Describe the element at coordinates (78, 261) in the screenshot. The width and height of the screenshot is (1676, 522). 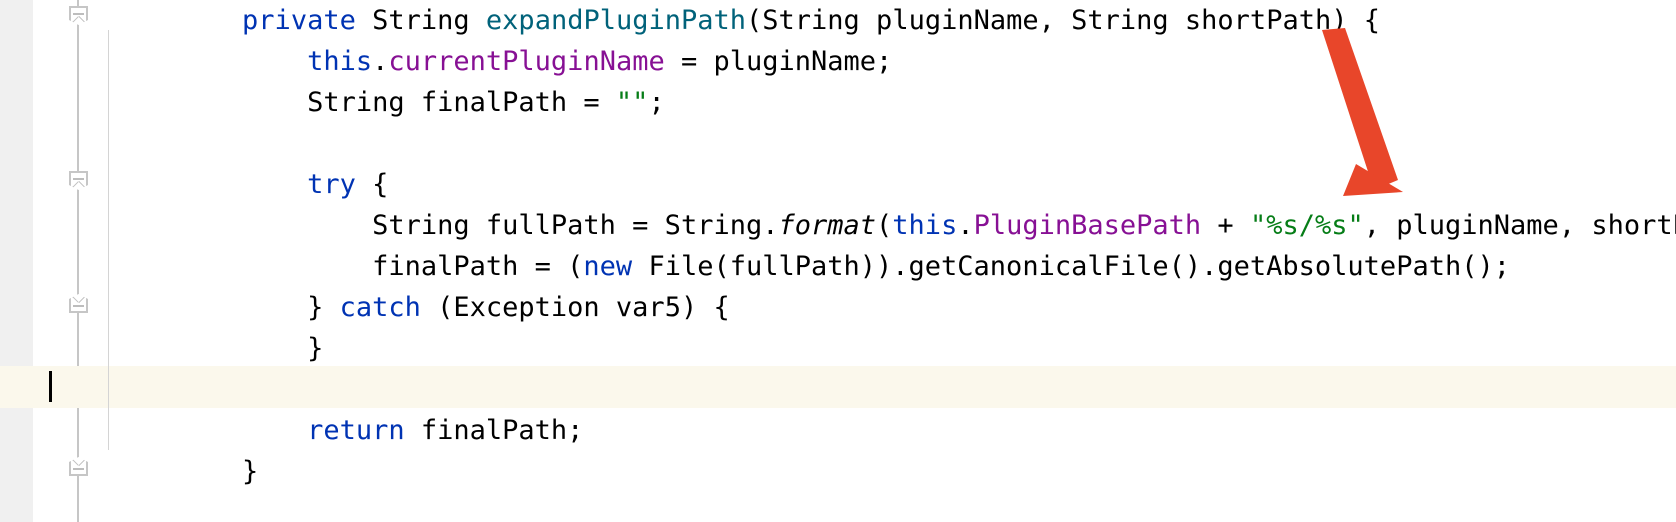
I see `fold-region-line` at that location.